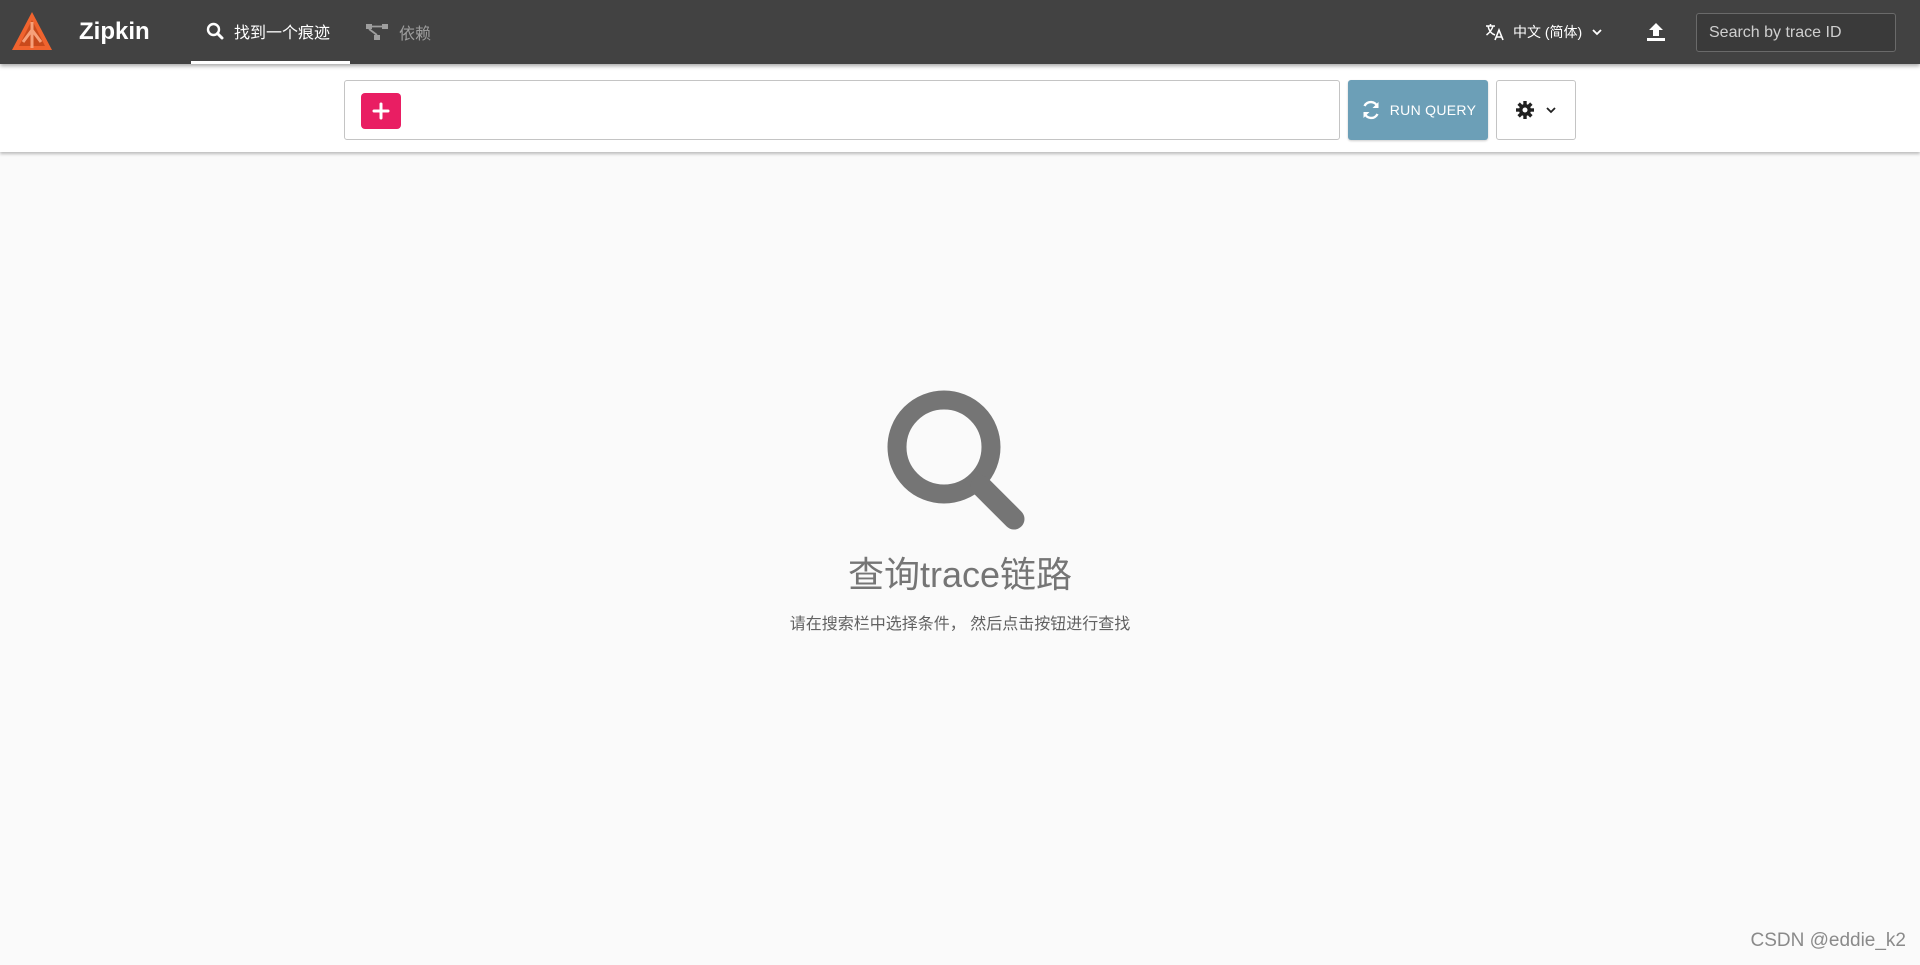  What do you see at coordinates (32, 32) in the screenshot?
I see `zipkin-logo-icon` at bounding box center [32, 32].